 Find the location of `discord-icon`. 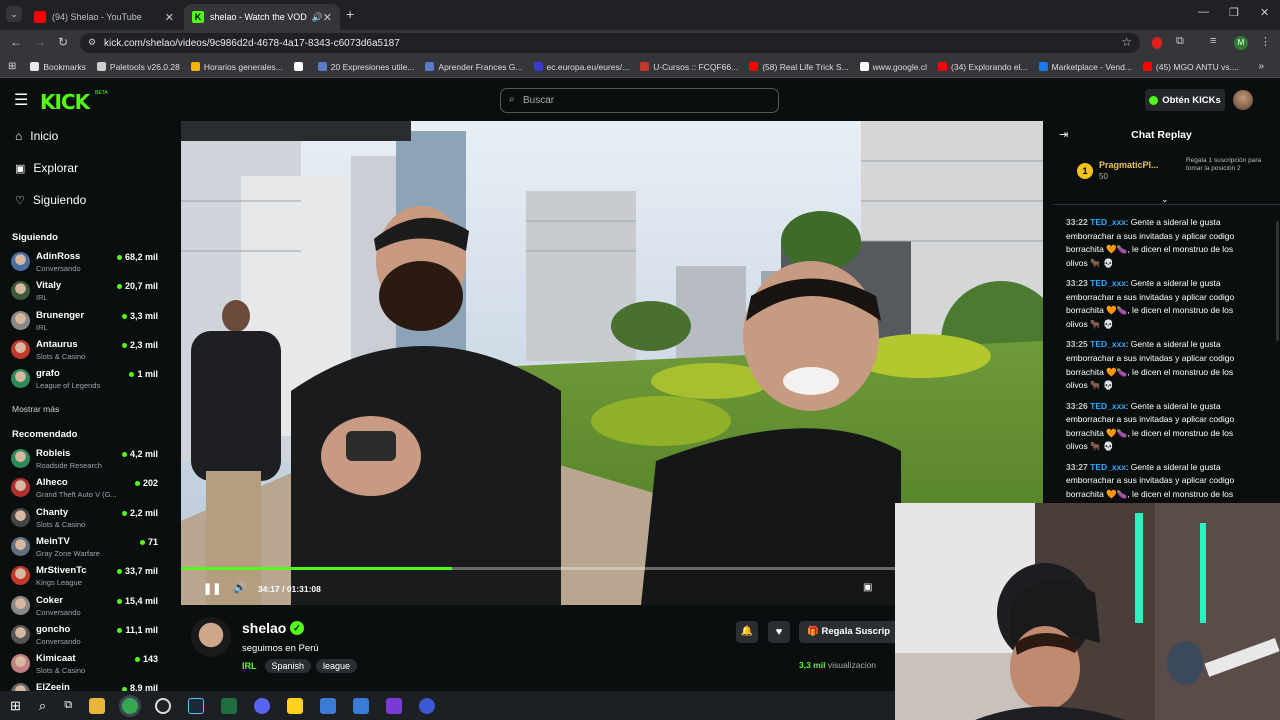

discord-icon is located at coordinates (262, 705).